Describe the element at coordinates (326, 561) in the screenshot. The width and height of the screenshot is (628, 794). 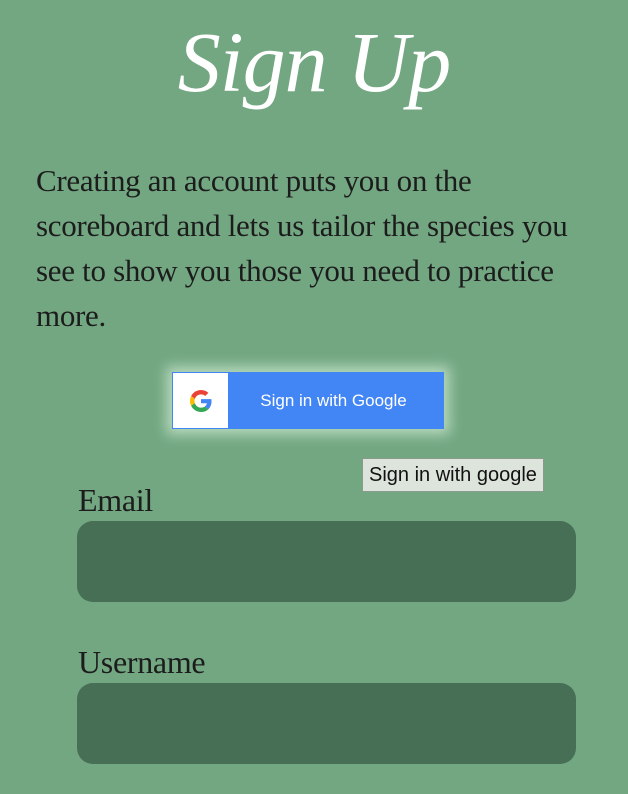
I see `email-field` at that location.